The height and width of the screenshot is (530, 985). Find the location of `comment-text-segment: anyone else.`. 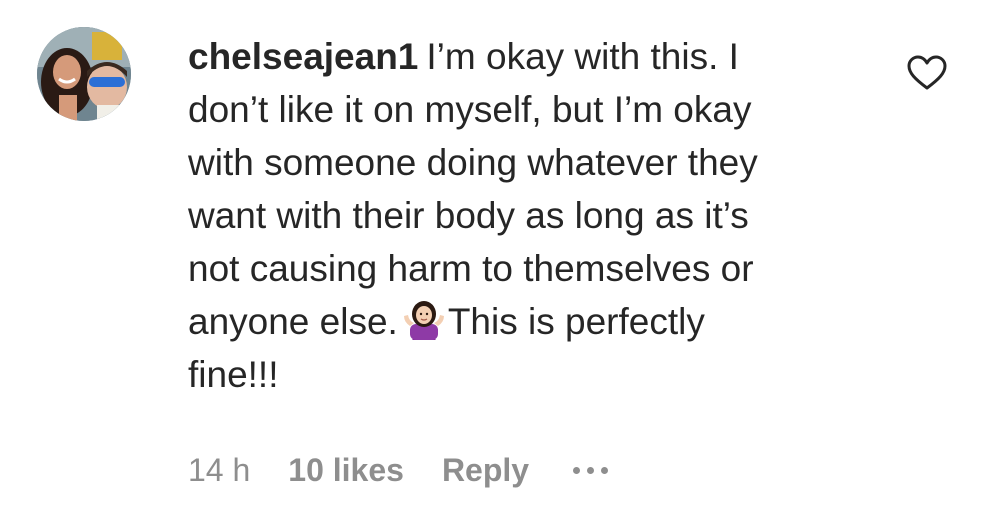

comment-text-segment: anyone else. is located at coordinates (293, 321).